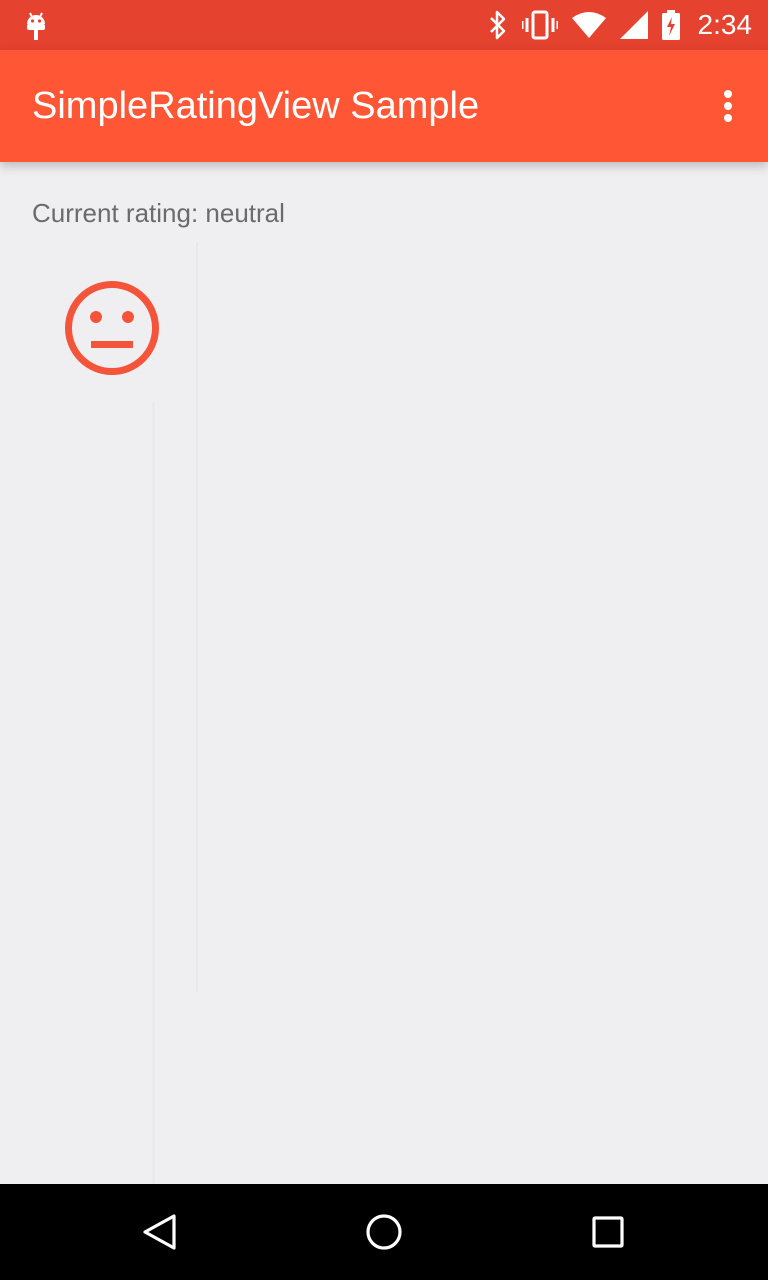 The image size is (768, 1280). I want to click on home-icon, so click(384, 1232).